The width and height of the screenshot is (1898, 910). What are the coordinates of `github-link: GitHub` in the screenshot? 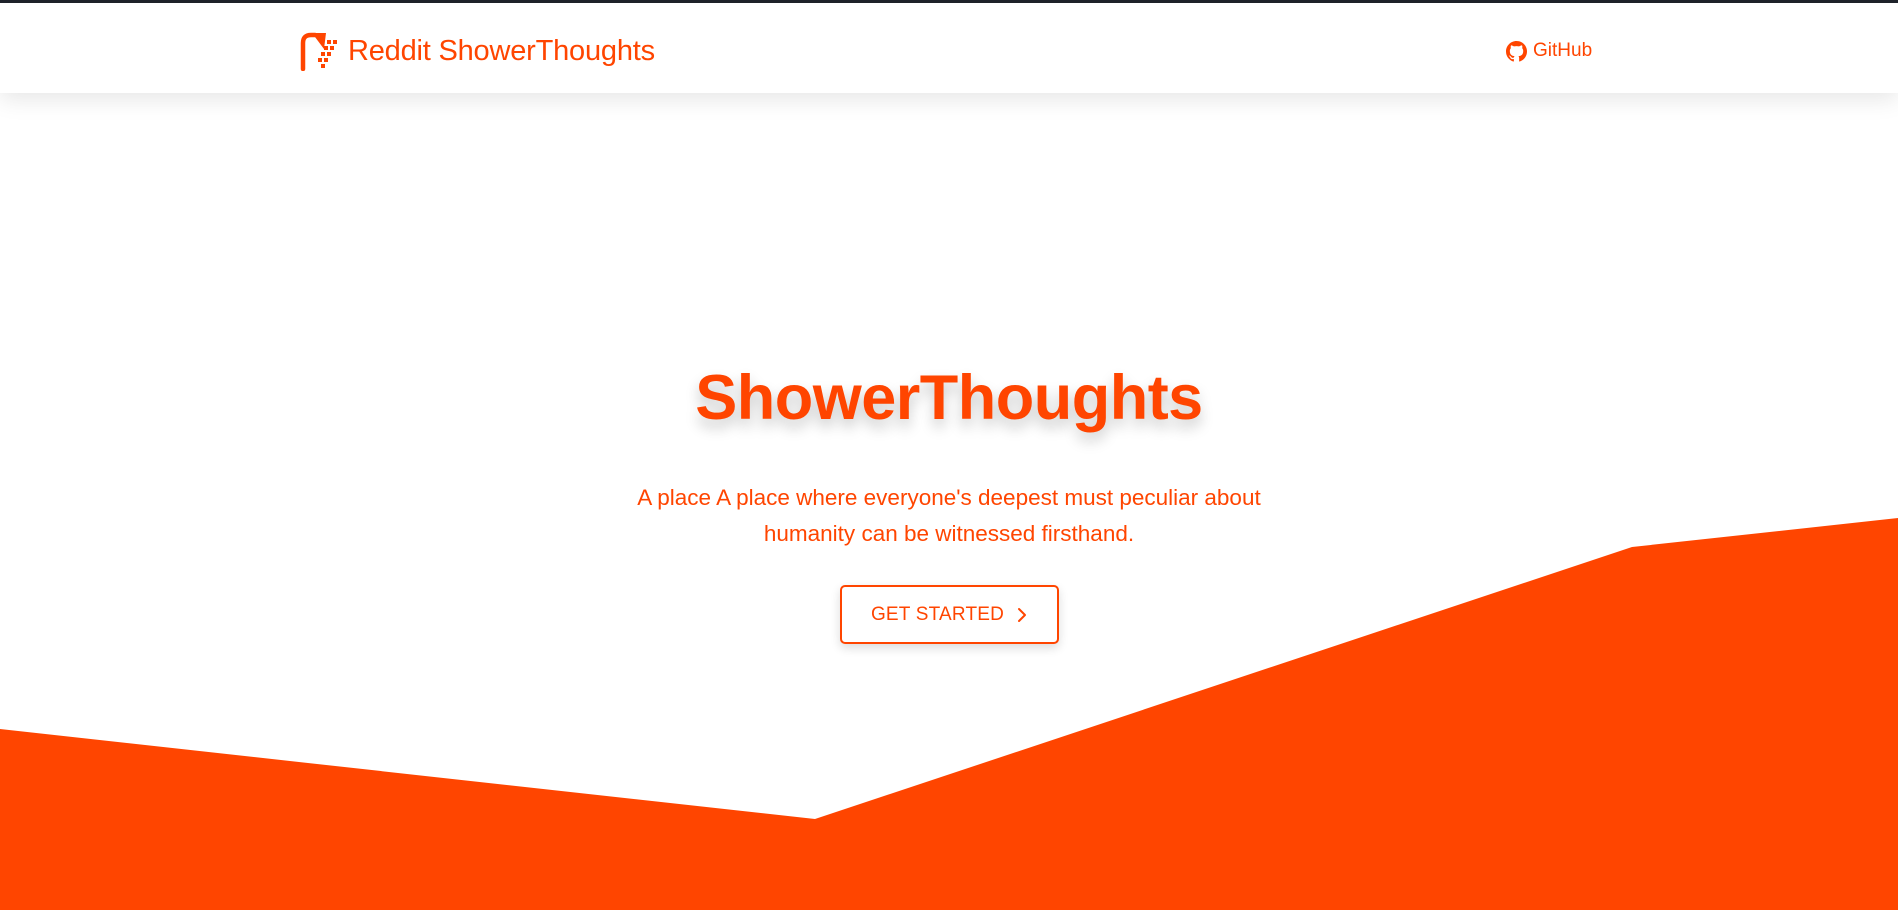 It's located at (1549, 51).